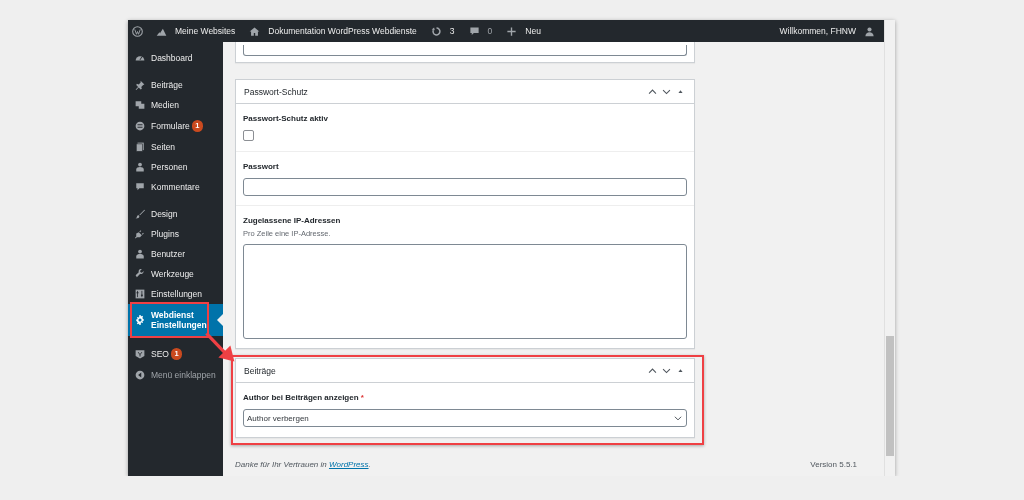 This screenshot has width=1024, height=500. Describe the element at coordinates (889, 248) in the screenshot. I see `scrollbar` at that location.